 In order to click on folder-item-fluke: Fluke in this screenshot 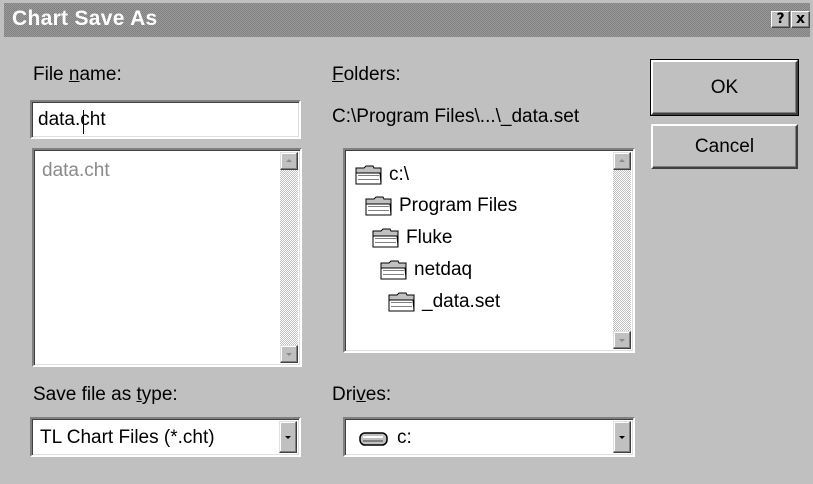, I will do `click(412, 238)`.